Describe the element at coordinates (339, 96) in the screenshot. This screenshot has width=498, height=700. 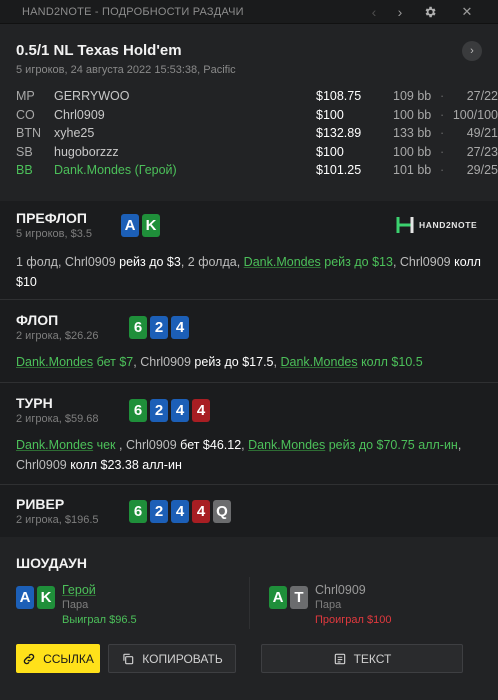
I see `player-stack: $108.75` at that location.